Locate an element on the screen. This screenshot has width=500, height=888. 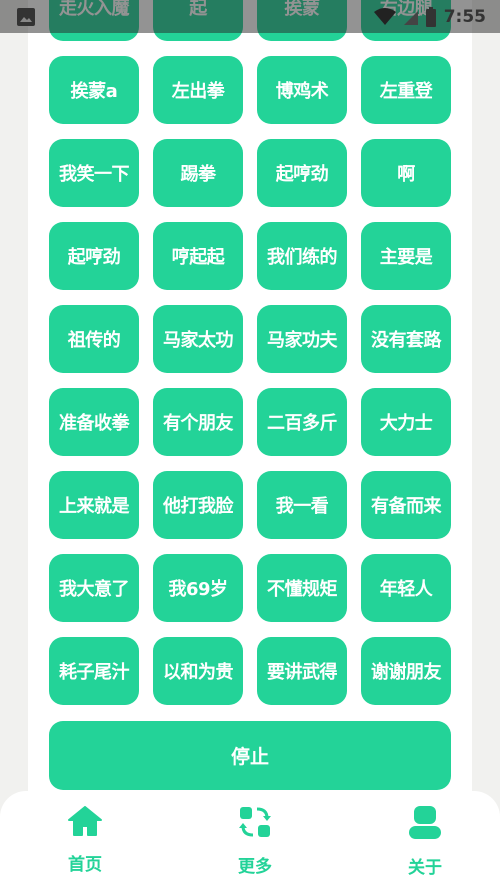
sound-button: 博鸡术 is located at coordinates (302, 90).